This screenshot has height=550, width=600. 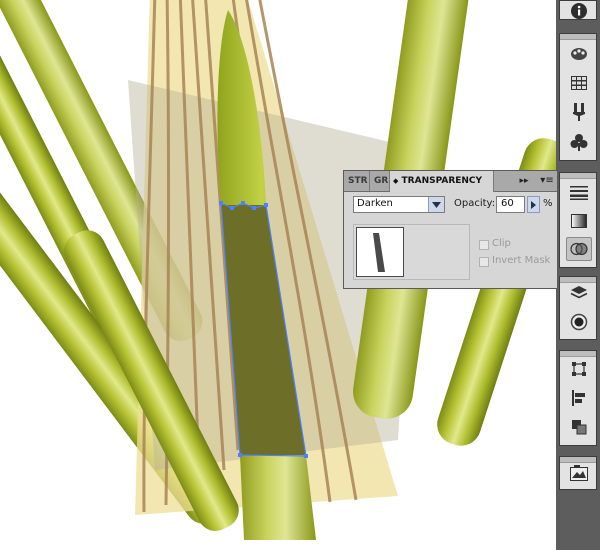 What do you see at coordinates (579, 54) in the screenshot?
I see `color-guide-icon` at bounding box center [579, 54].